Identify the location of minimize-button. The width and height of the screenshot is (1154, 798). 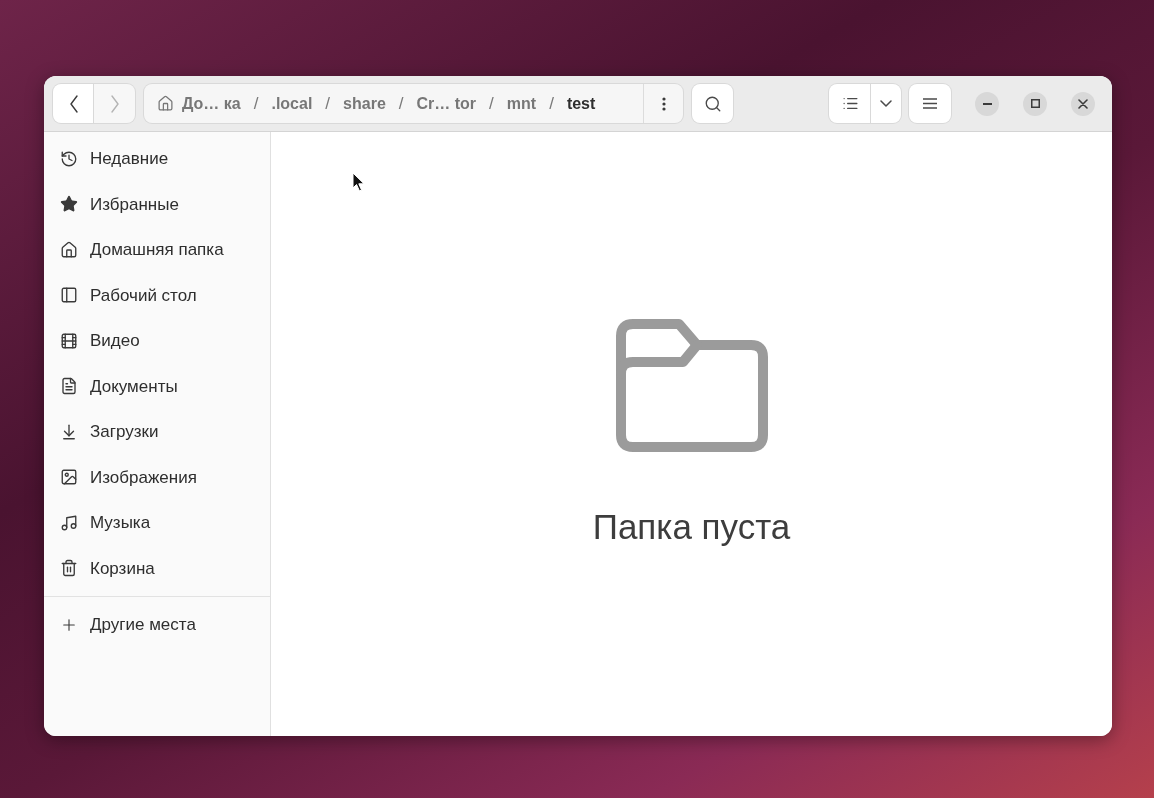
(987, 103).